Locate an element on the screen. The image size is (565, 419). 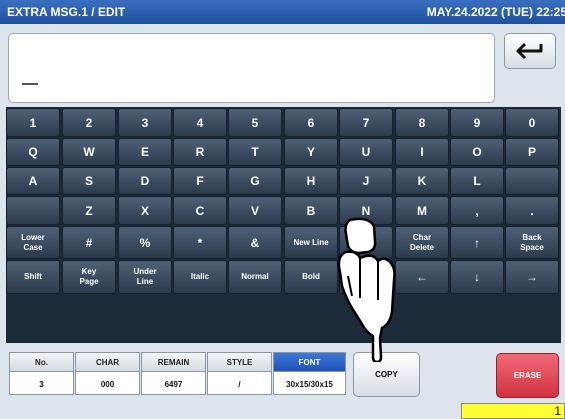
status-remain-value: 6497 is located at coordinates (173, 384).